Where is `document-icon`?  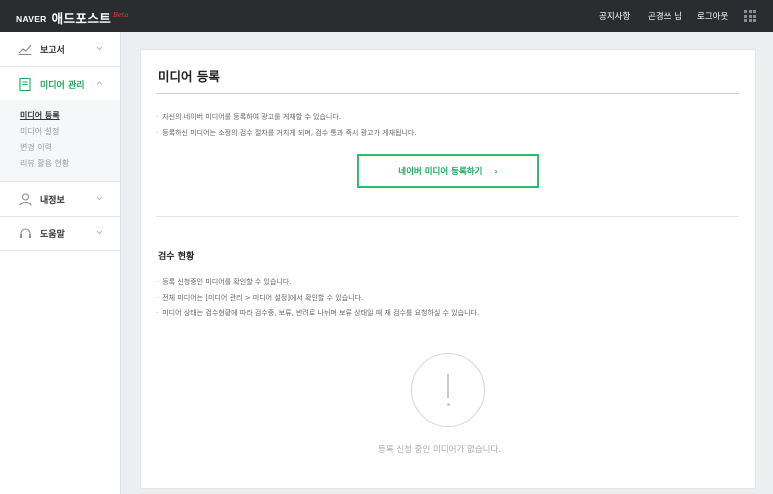
document-icon is located at coordinates (25, 84).